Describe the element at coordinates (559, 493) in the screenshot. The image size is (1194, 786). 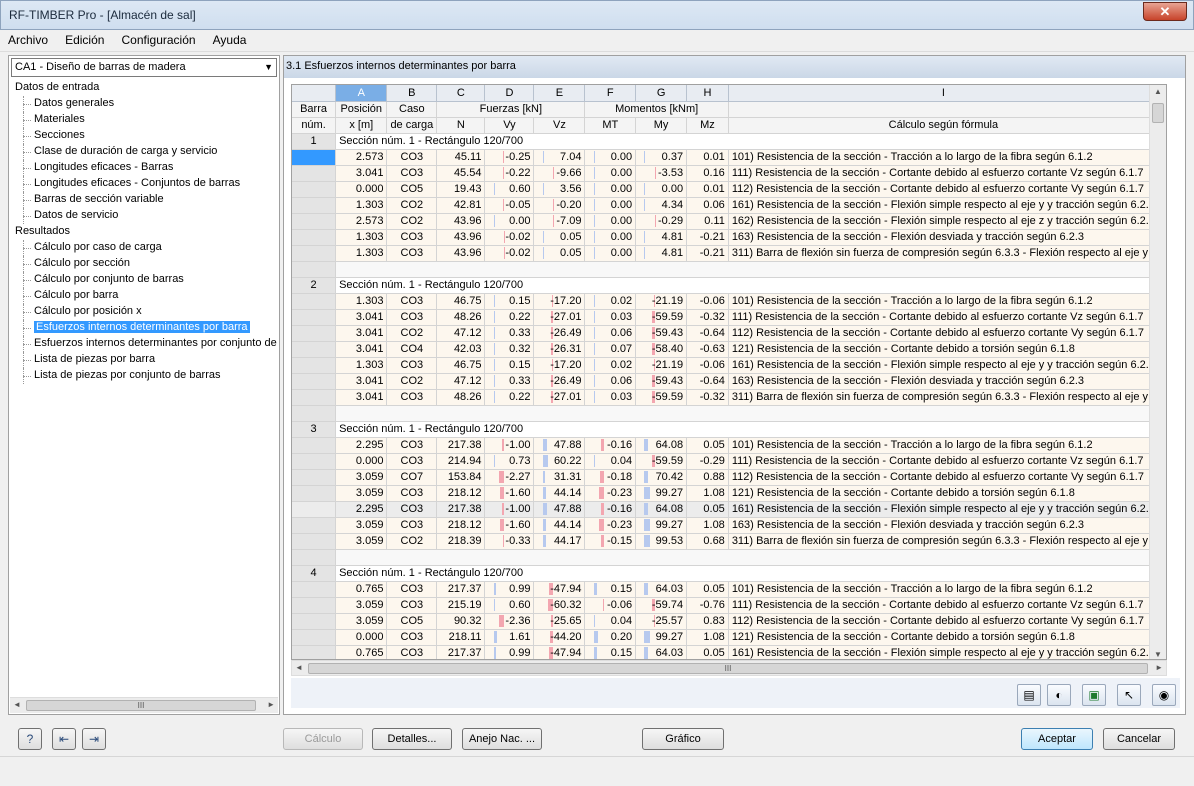
I see `table-cell: 44.14` at that location.